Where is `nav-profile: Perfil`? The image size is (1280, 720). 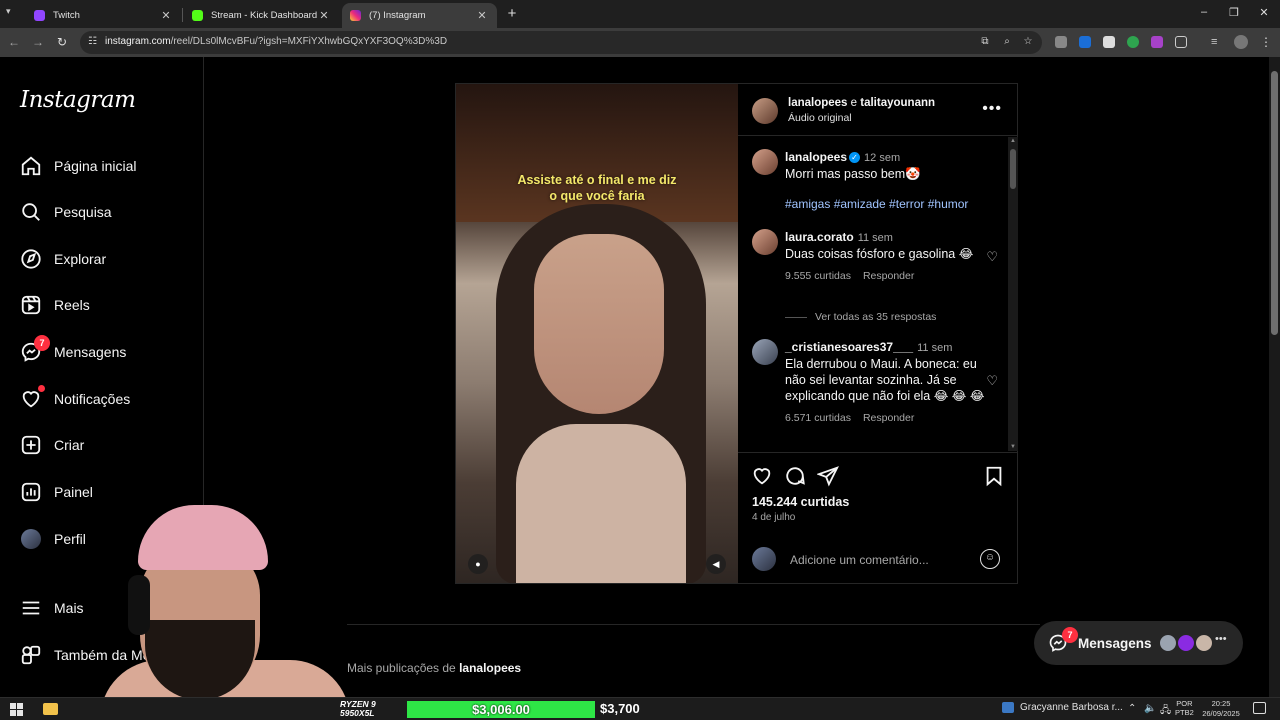 nav-profile: Perfil is located at coordinates (53, 539).